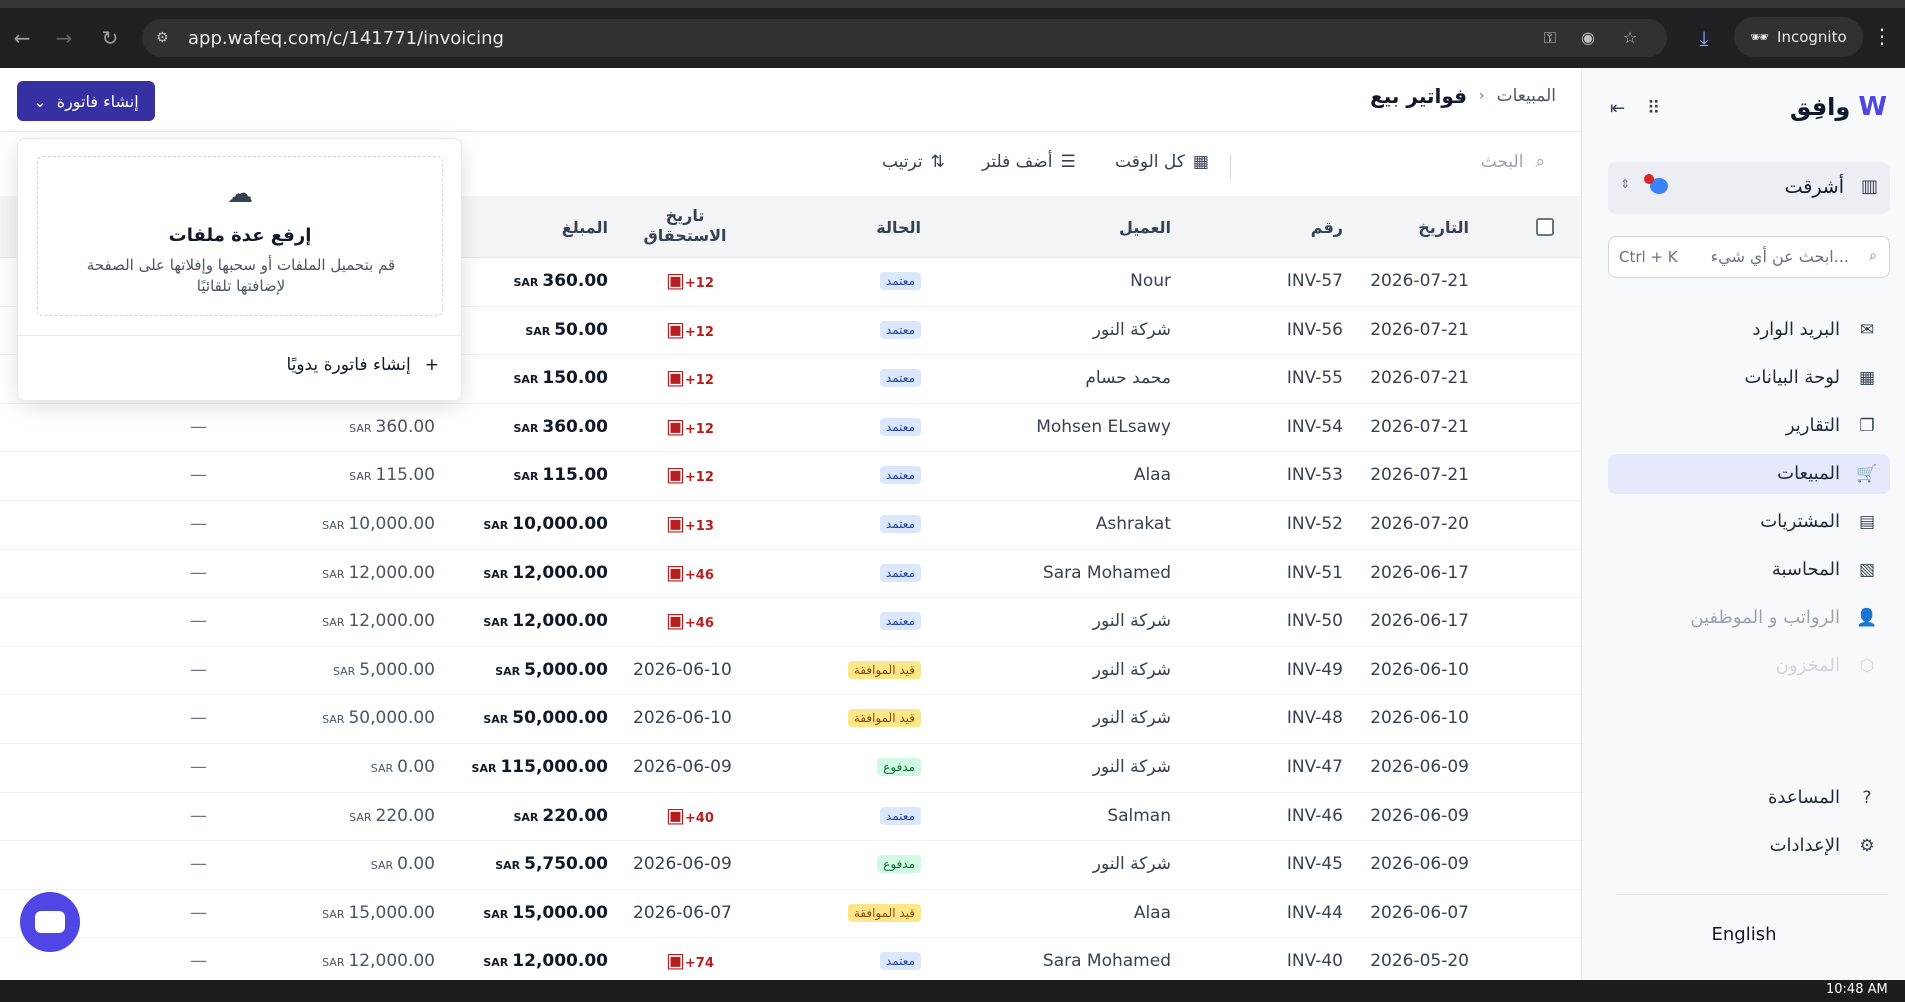 This screenshot has width=1905, height=1002. What do you see at coordinates (682, 864) in the screenshot?
I see `cell-due-date: 2026-06-09` at bounding box center [682, 864].